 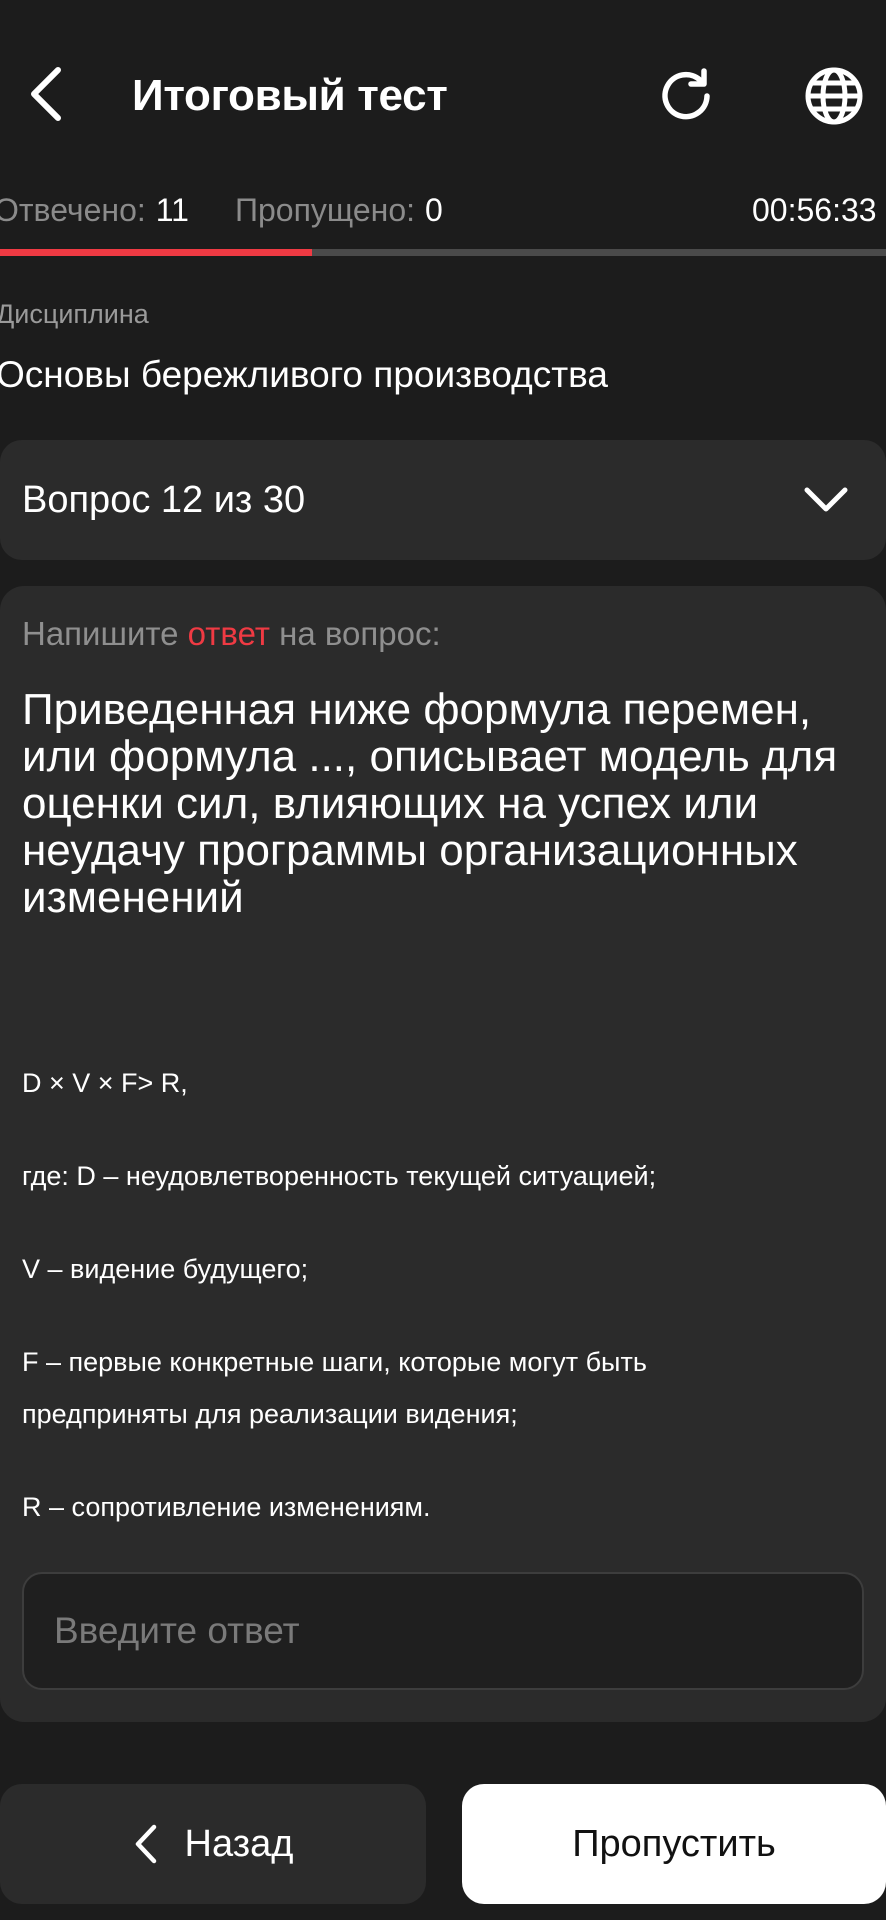 I want to click on language-button, so click(x=834, y=96).